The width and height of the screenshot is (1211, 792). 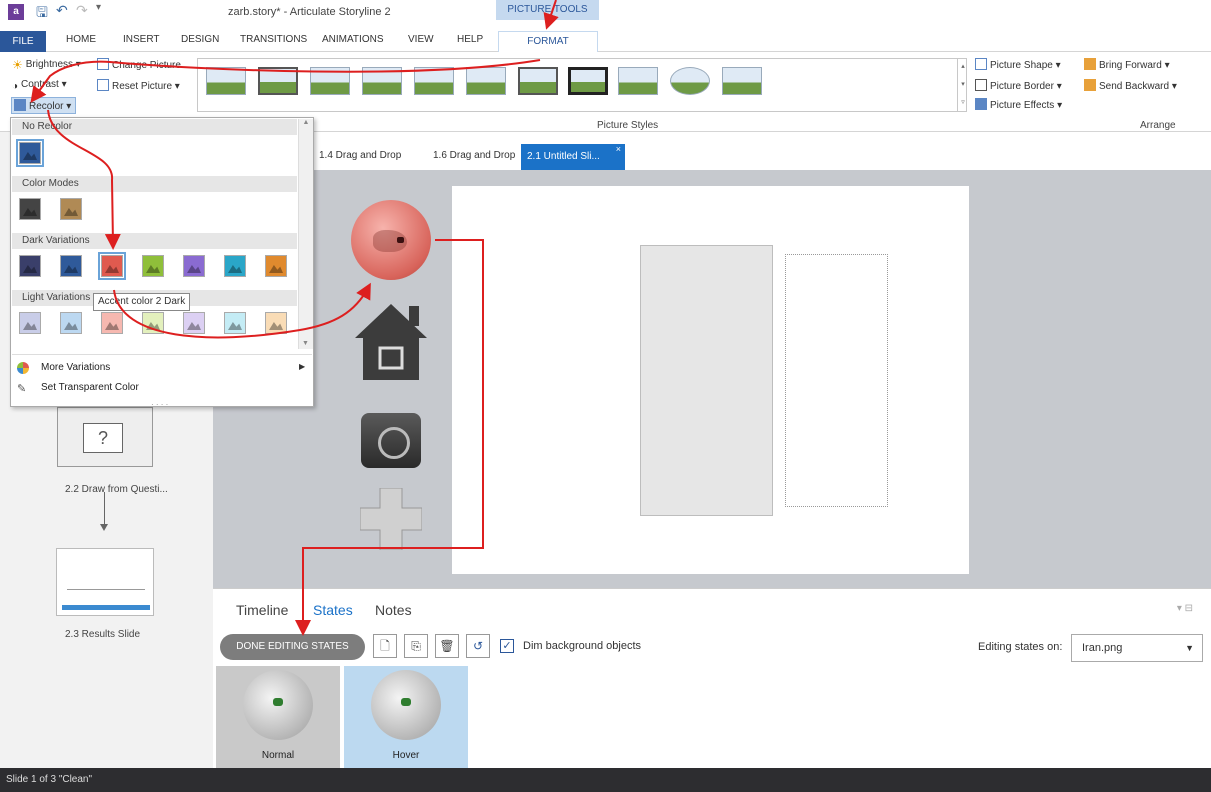 I want to click on delete-state-icon: 🗑, so click(x=447, y=646).